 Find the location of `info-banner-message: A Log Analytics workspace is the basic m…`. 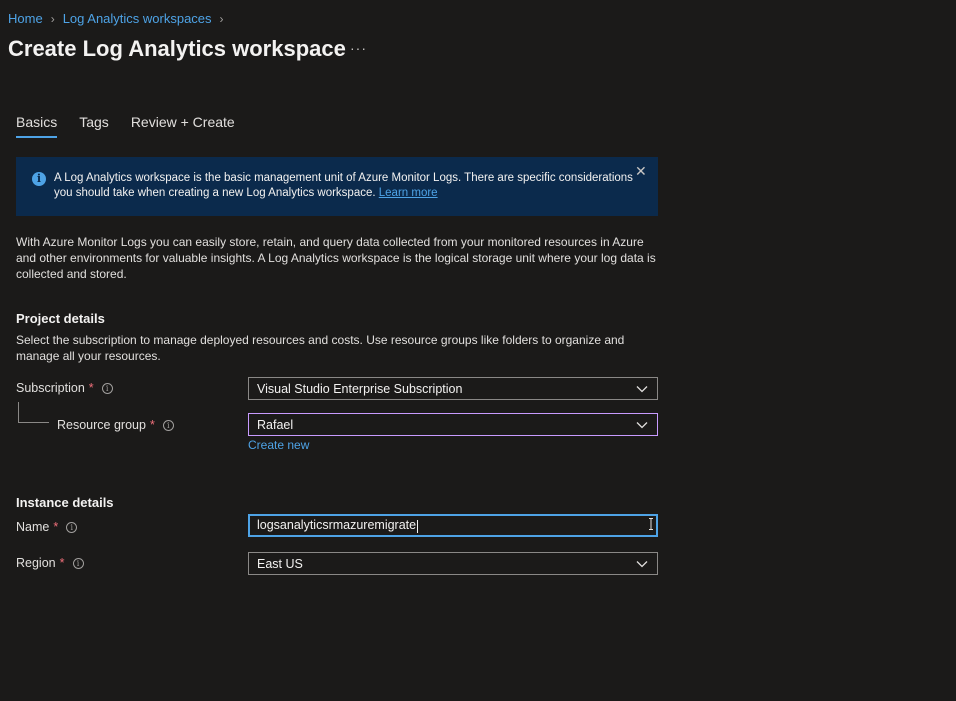

info-banner-message: A Log Analytics workspace is the basic m… is located at coordinates (343, 185).